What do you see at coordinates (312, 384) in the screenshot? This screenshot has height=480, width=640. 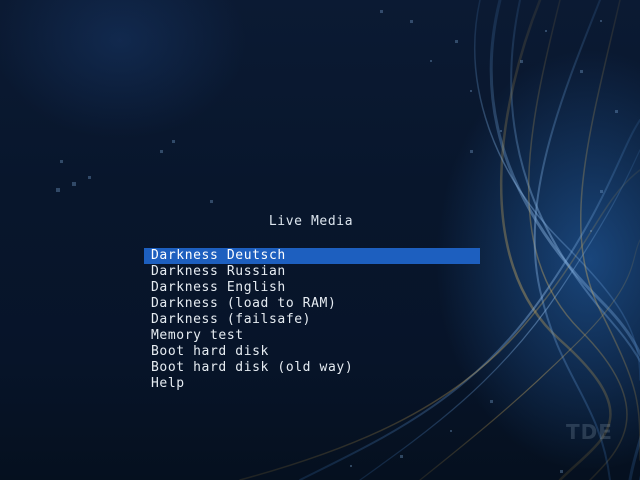 I see `menu-item-help: Help` at bounding box center [312, 384].